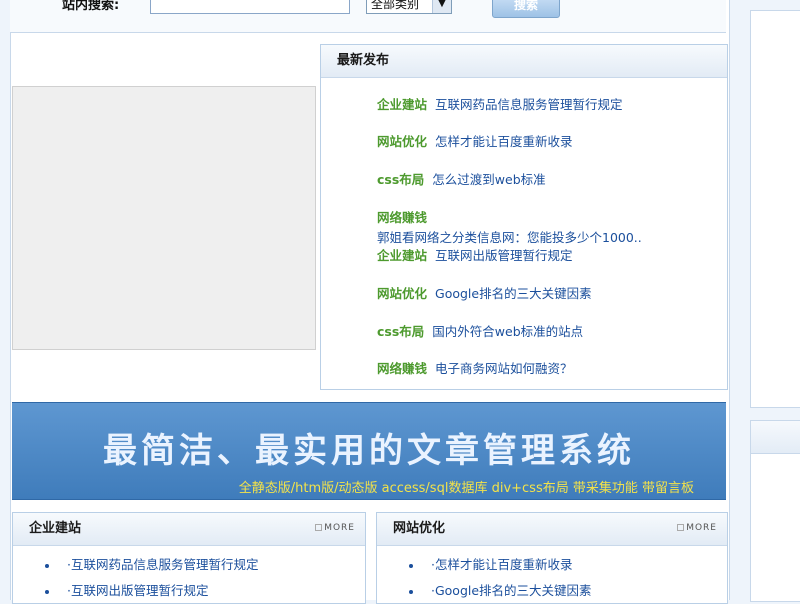  Describe the element at coordinates (395, 5) in the screenshot. I see `category-select-value: 全部类别` at that location.